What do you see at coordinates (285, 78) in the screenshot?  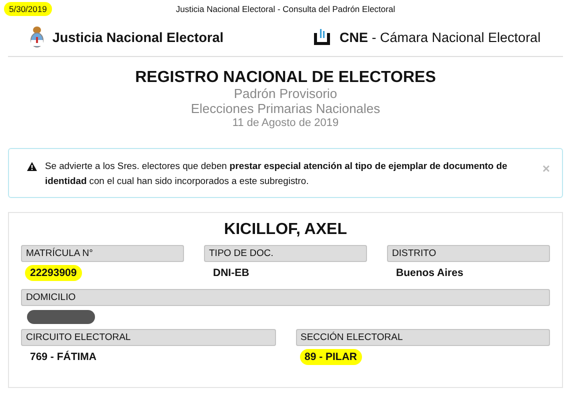 I see `page-title: REGISTRO NACIONAL DE ELECTORES` at bounding box center [285, 78].